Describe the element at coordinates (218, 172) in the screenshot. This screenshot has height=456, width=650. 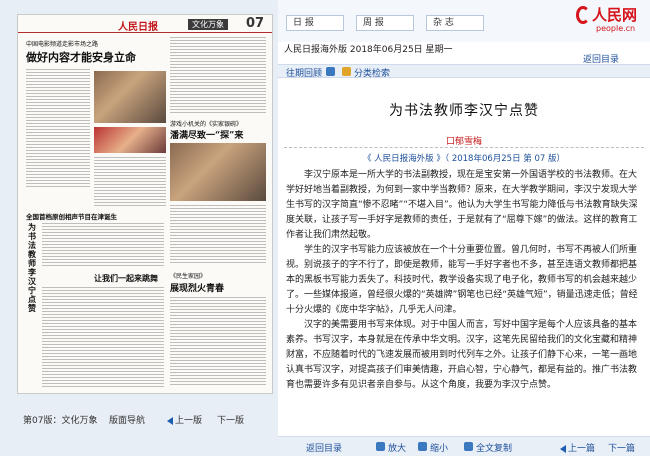
I see `photo-performance` at that location.